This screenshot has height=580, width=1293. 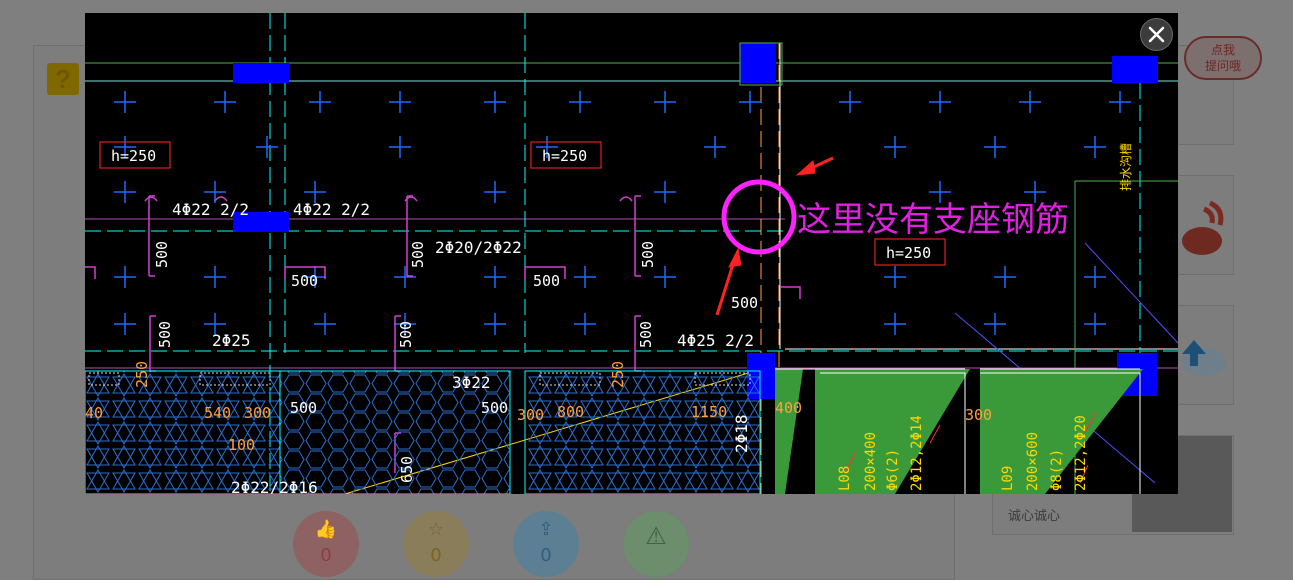 What do you see at coordinates (741, 433) in the screenshot?
I see `rebar-label: 2Φ18` at bounding box center [741, 433].